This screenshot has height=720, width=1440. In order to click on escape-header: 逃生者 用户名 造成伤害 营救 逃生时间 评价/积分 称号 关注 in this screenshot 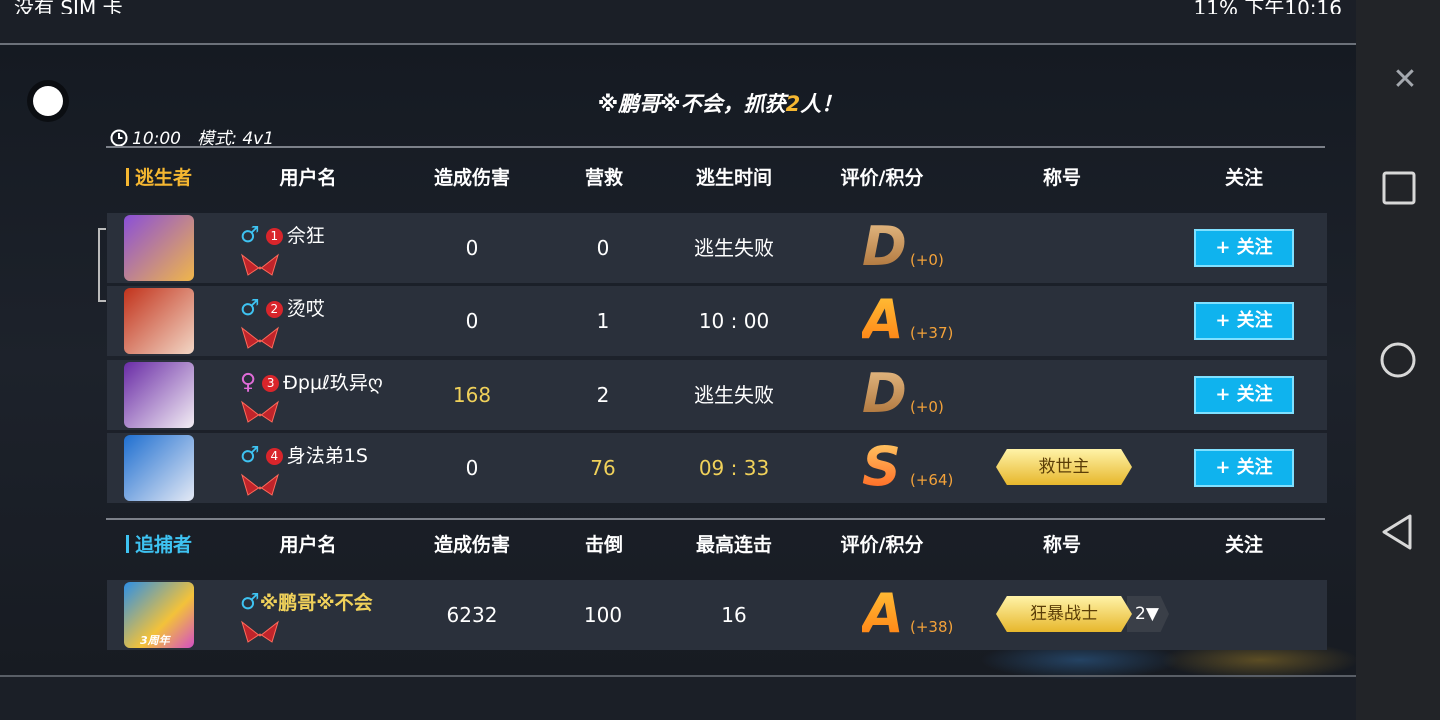, I will do `click(716, 178)`.